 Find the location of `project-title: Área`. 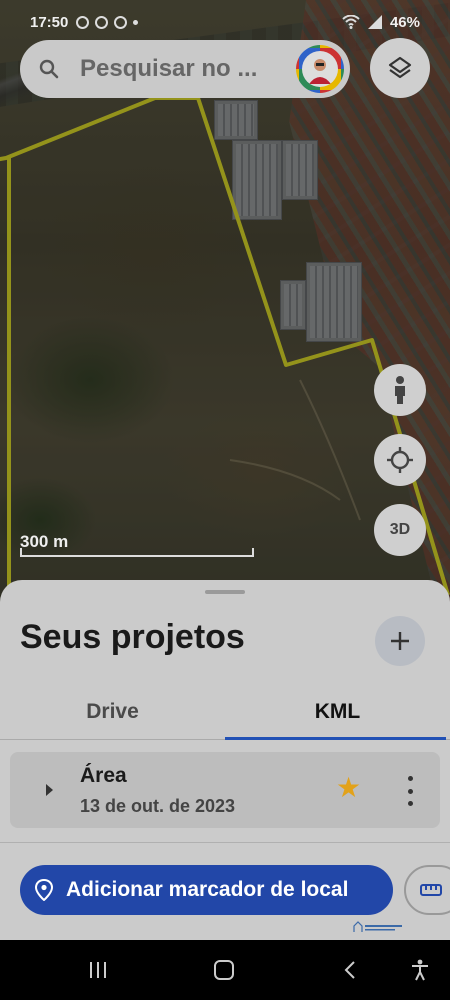

project-title: Área is located at coordinates (103, 775).